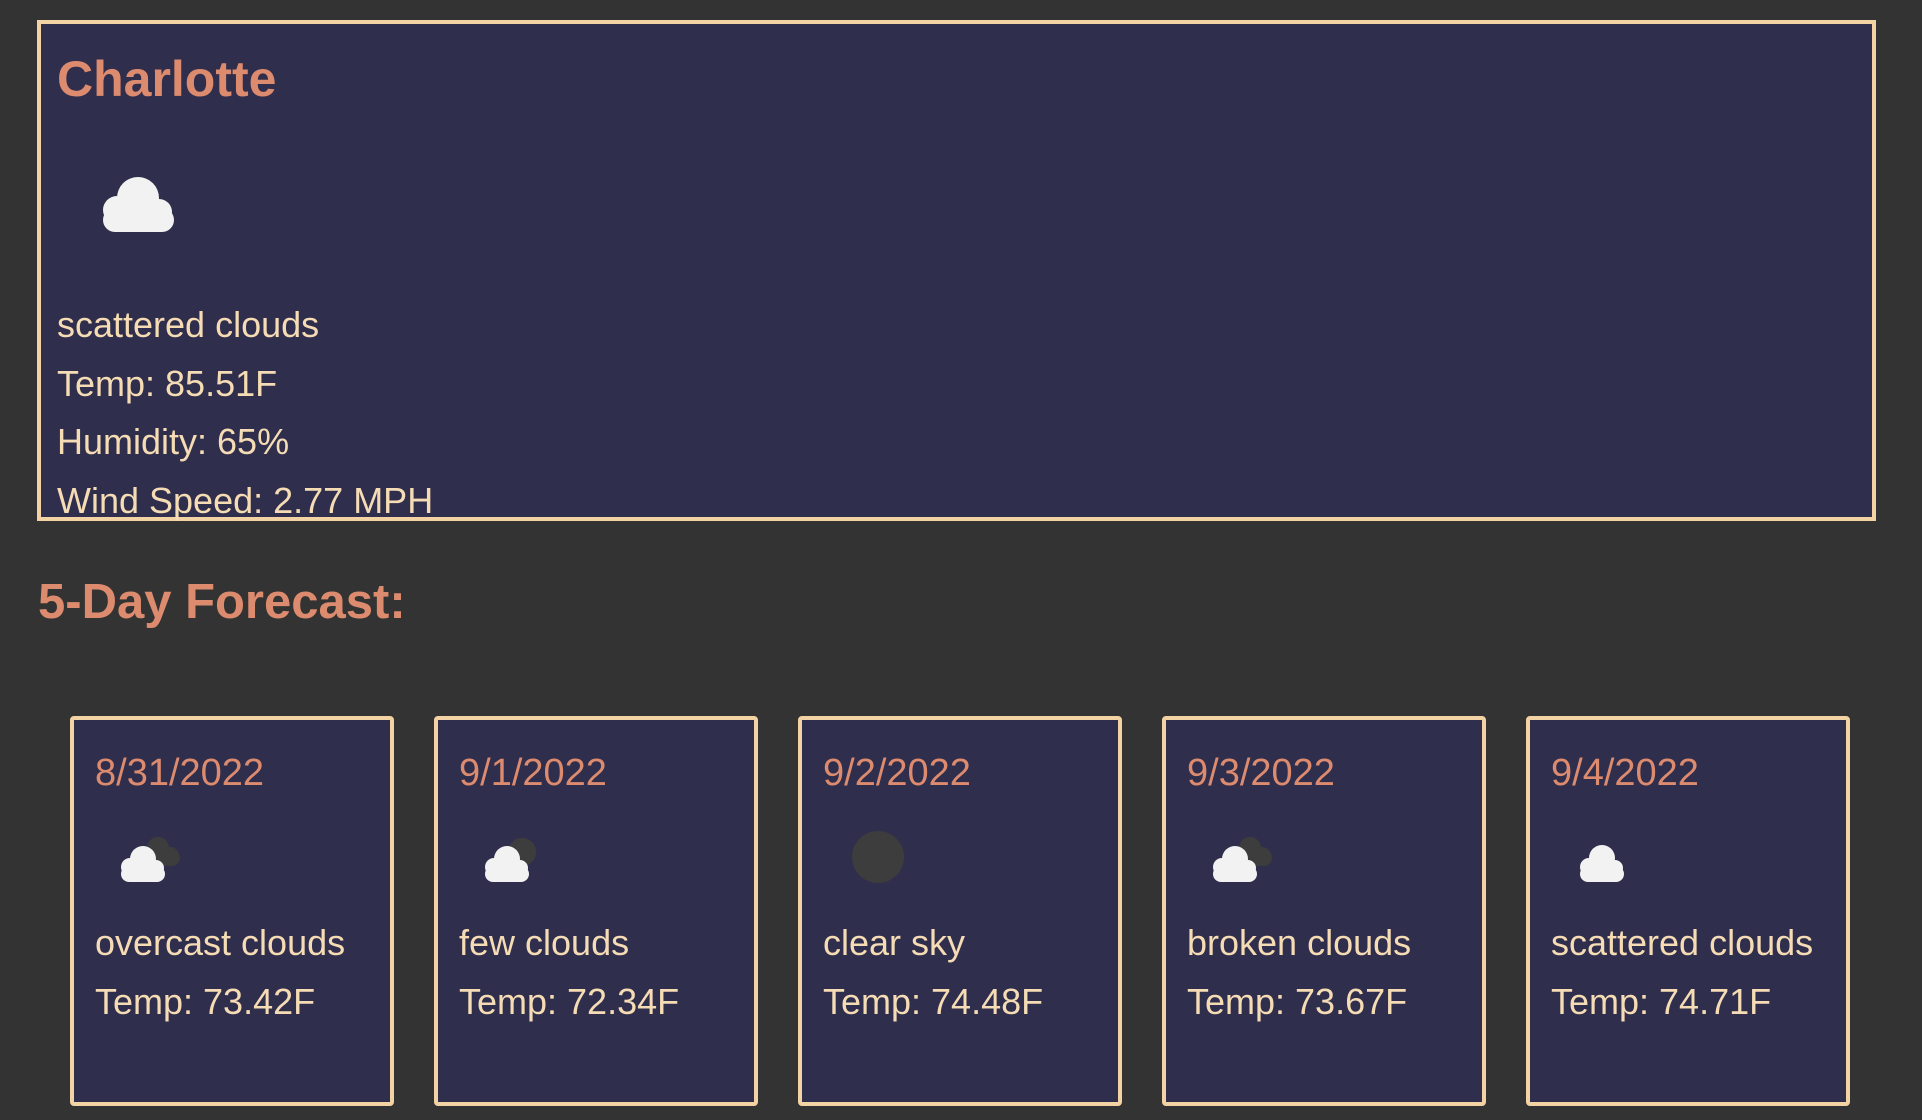  Describe the element at coordinates (894, 942) in the screenshot. I see `forecast-description: clear sky` at that location.